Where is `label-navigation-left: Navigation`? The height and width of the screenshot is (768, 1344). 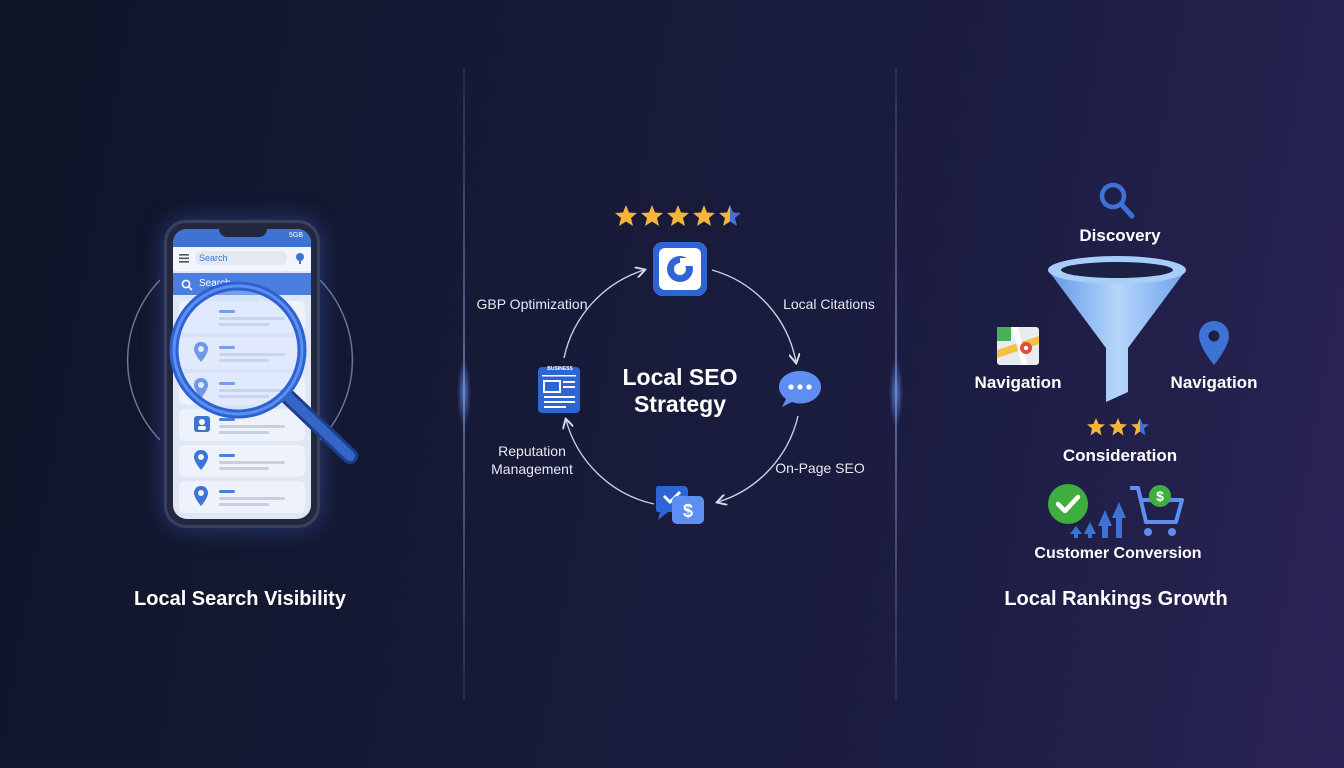 label-navigation-left: Navigation is located at coordinates (1018, 382).